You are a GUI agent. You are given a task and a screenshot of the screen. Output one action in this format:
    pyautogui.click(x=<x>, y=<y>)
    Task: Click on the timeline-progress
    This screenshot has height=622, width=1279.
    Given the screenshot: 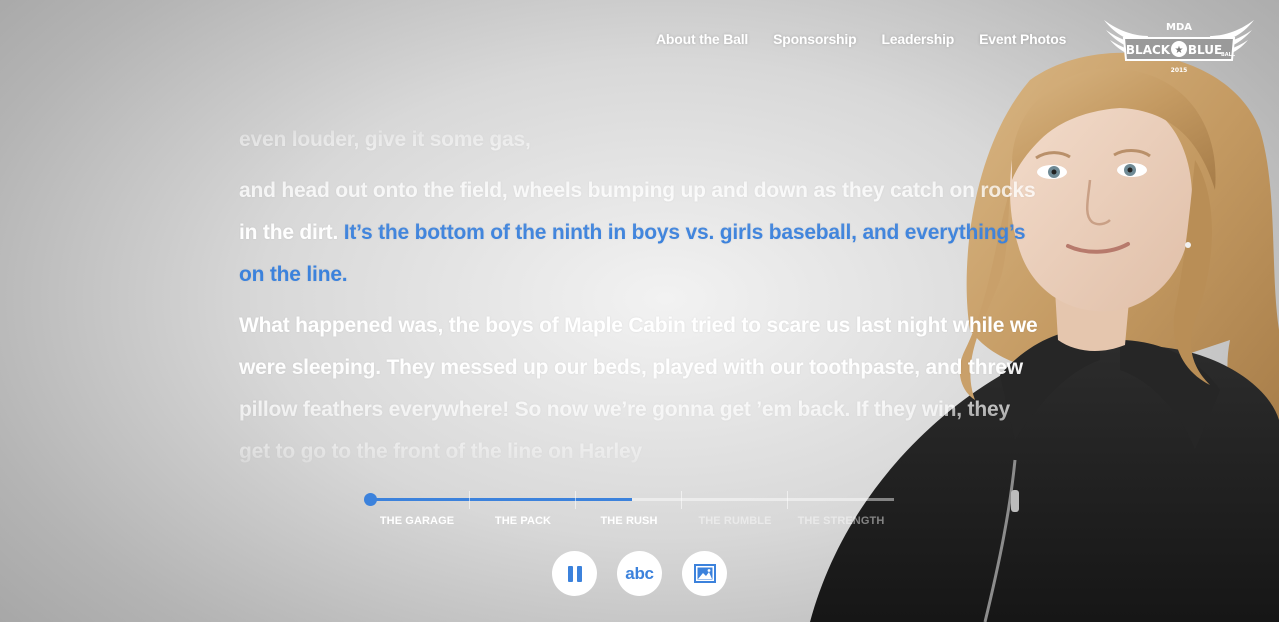 What is the action you would take?
    pyautogui.click(x=501, y=499)
    